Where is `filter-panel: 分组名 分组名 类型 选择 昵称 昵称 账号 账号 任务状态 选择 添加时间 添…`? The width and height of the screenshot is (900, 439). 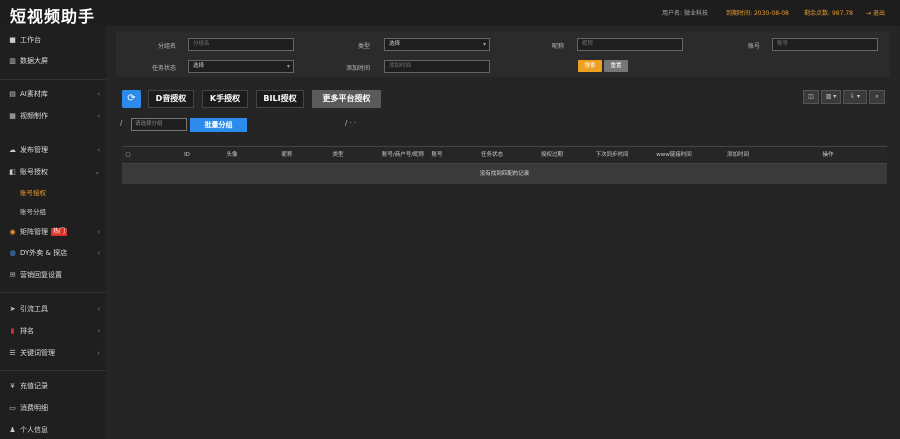
filter-panel: 分组名 分组名 类型 选择 昵称 昵称 账号 账号 任务状态 选择 添加时间 添… is located at coordinates (503, 54).